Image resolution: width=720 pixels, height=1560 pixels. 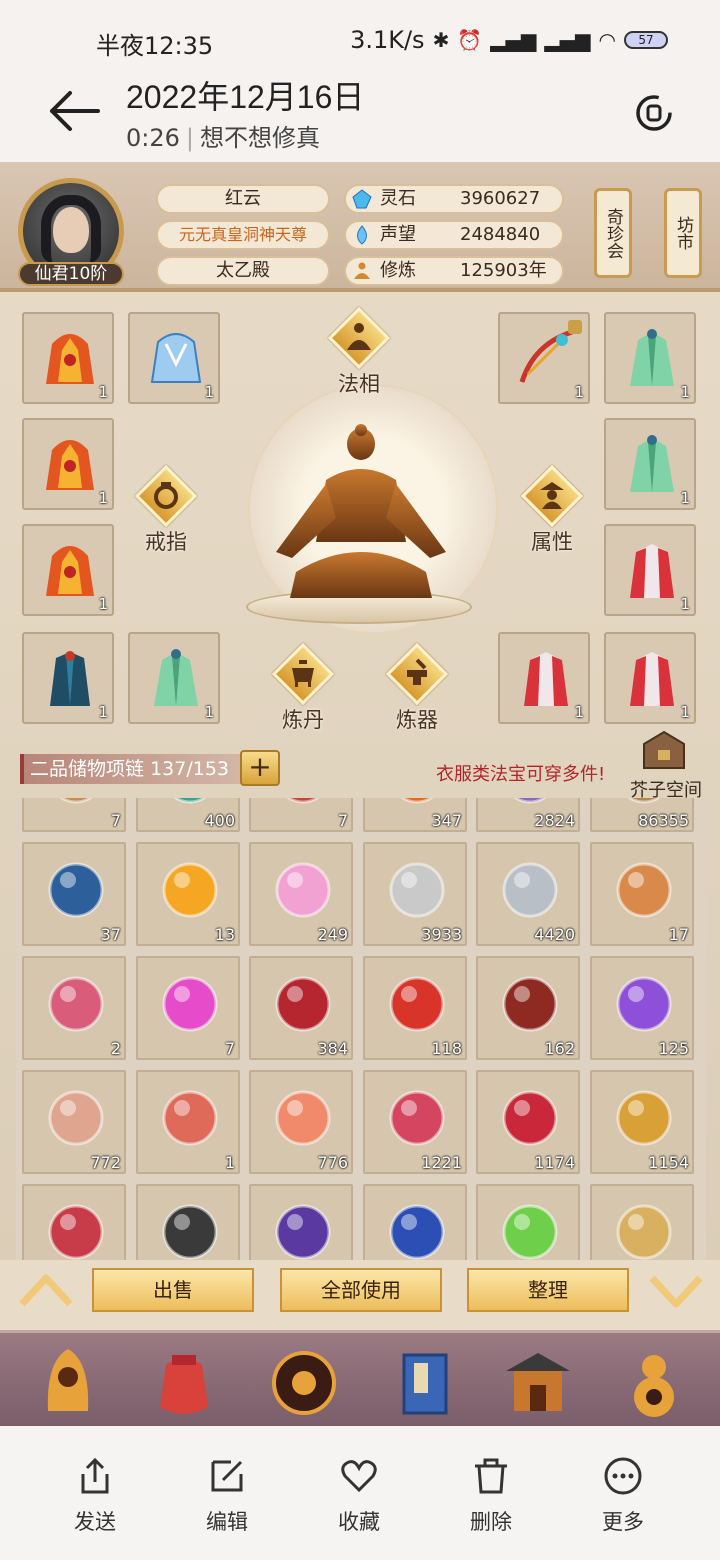 What do you see at coordinates (301, 1008) in the screenshot?
I see `inventory-item: 384` at bounding box center [301, 1008].